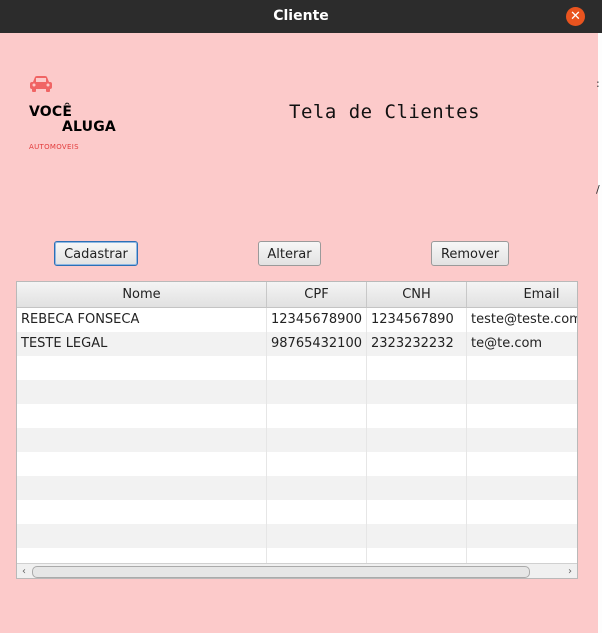 The image size is (602, 633). I want to click on alterar-button: Alterar, so click(289, 253).